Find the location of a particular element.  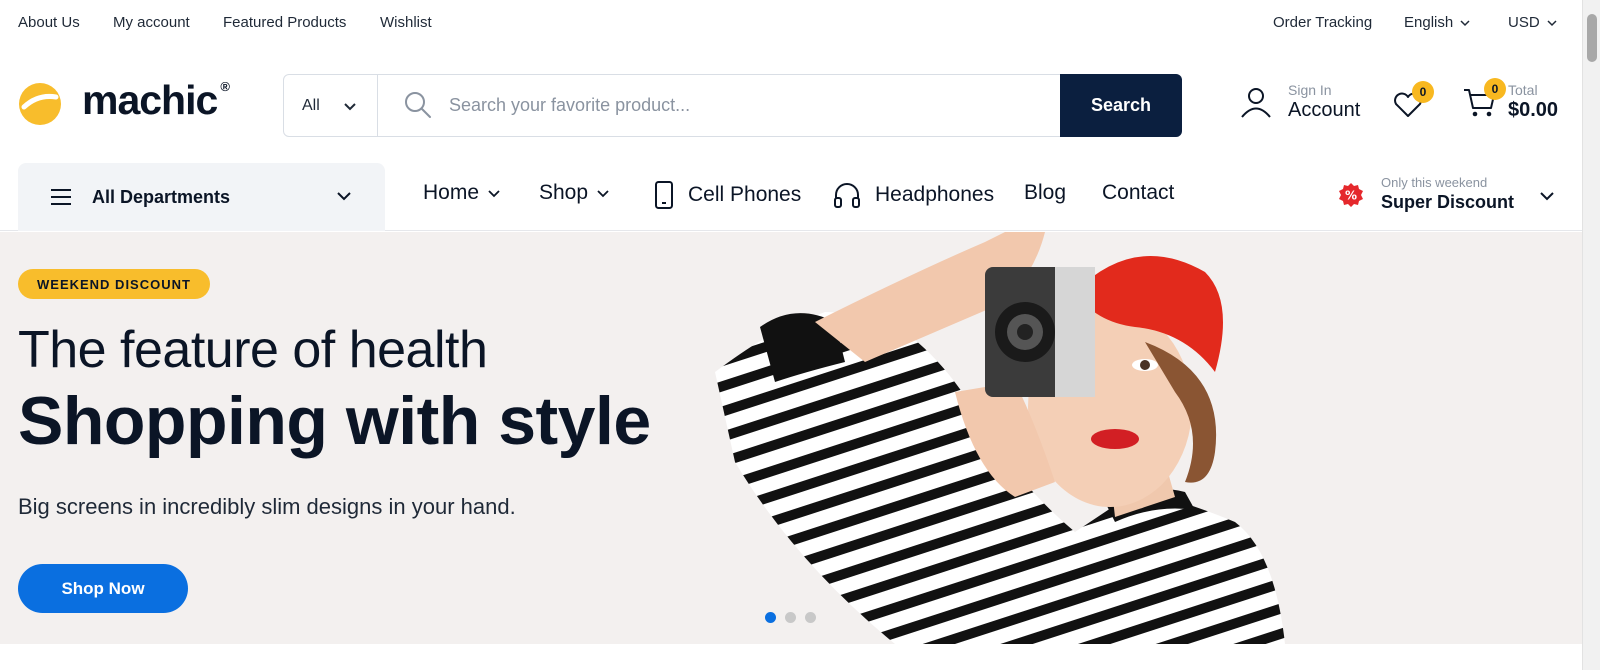

account-link: Sign In Account is located at coordinates (1299, 102).